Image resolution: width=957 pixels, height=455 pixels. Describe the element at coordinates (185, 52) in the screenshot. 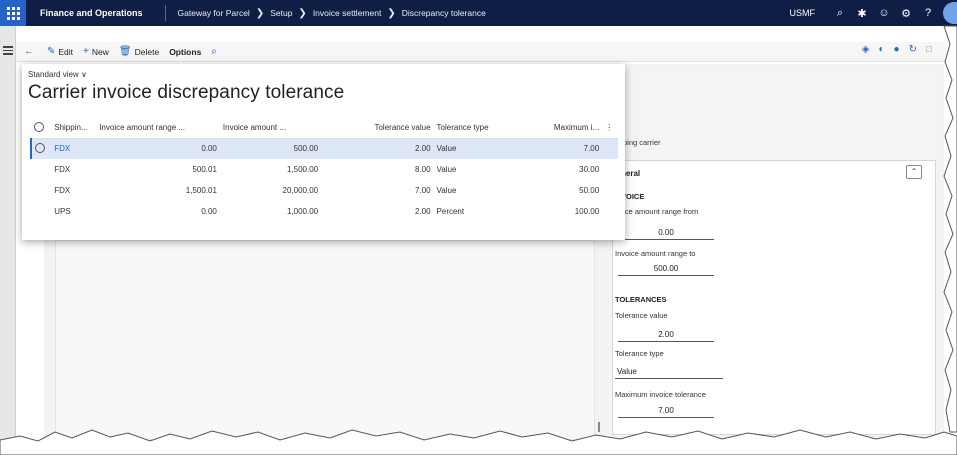

I see `options-tab: Options` at that location.